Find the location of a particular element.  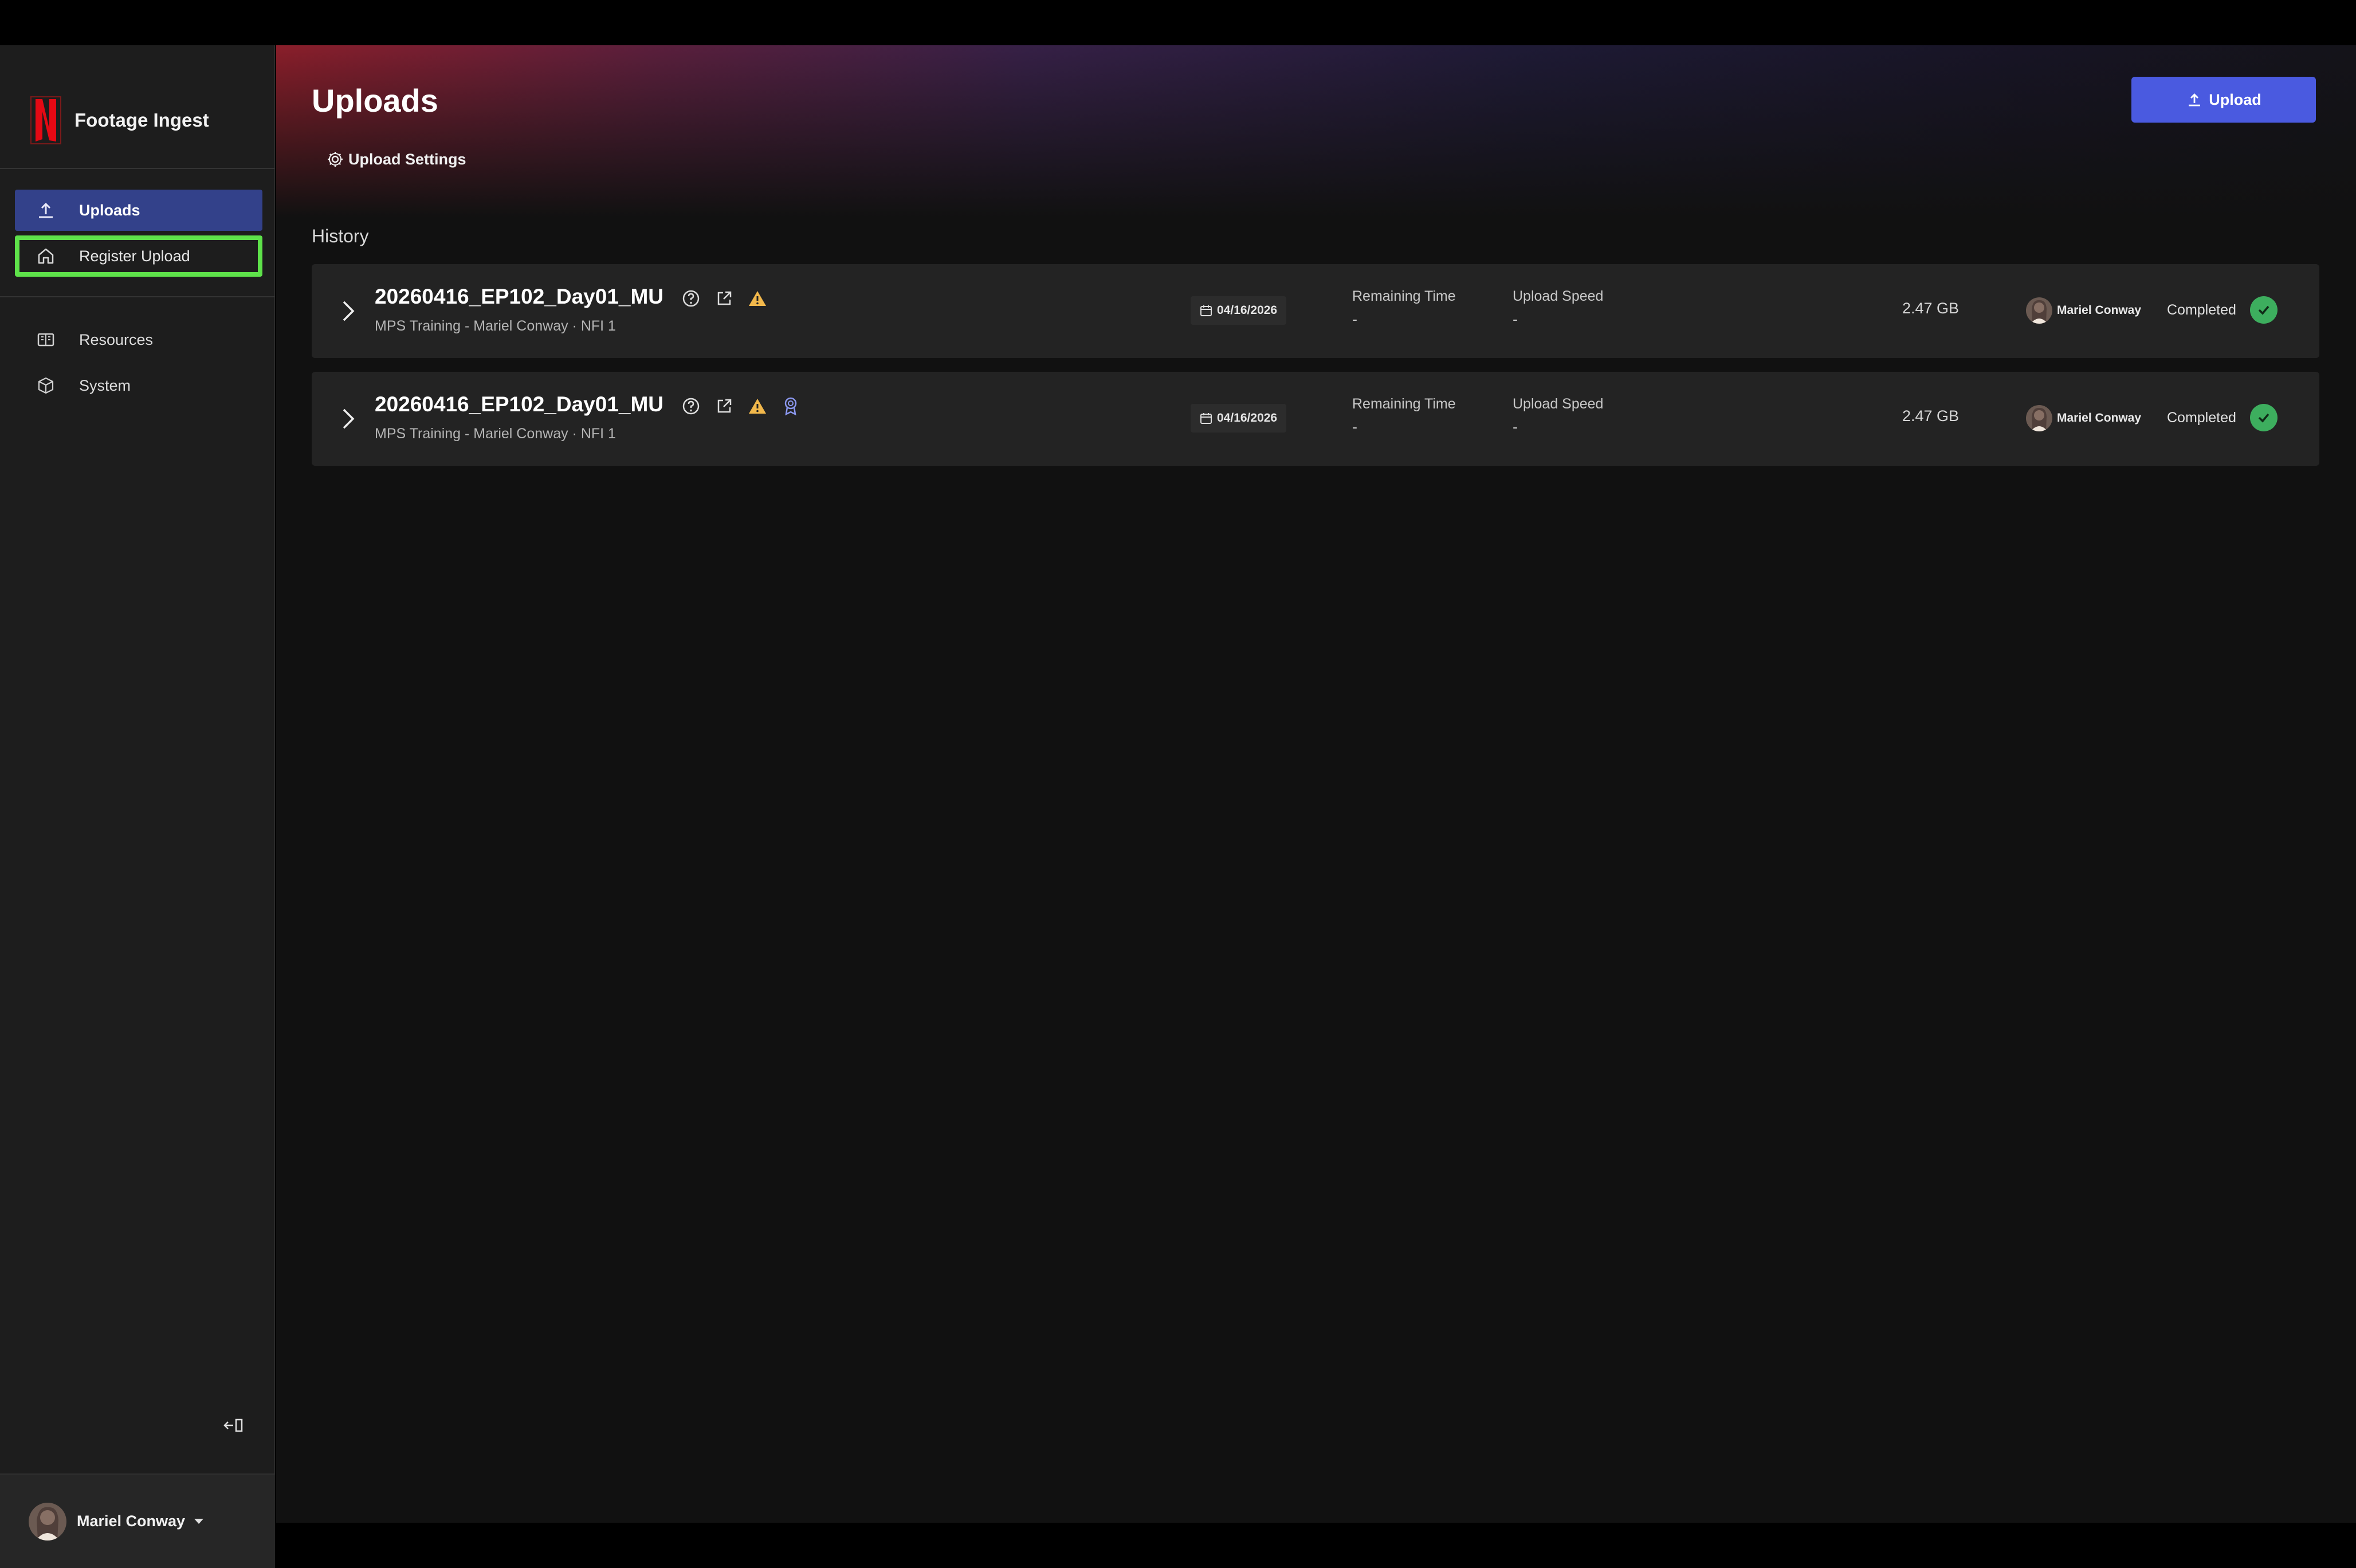

top-bar is located at coordinates (1178, 22).